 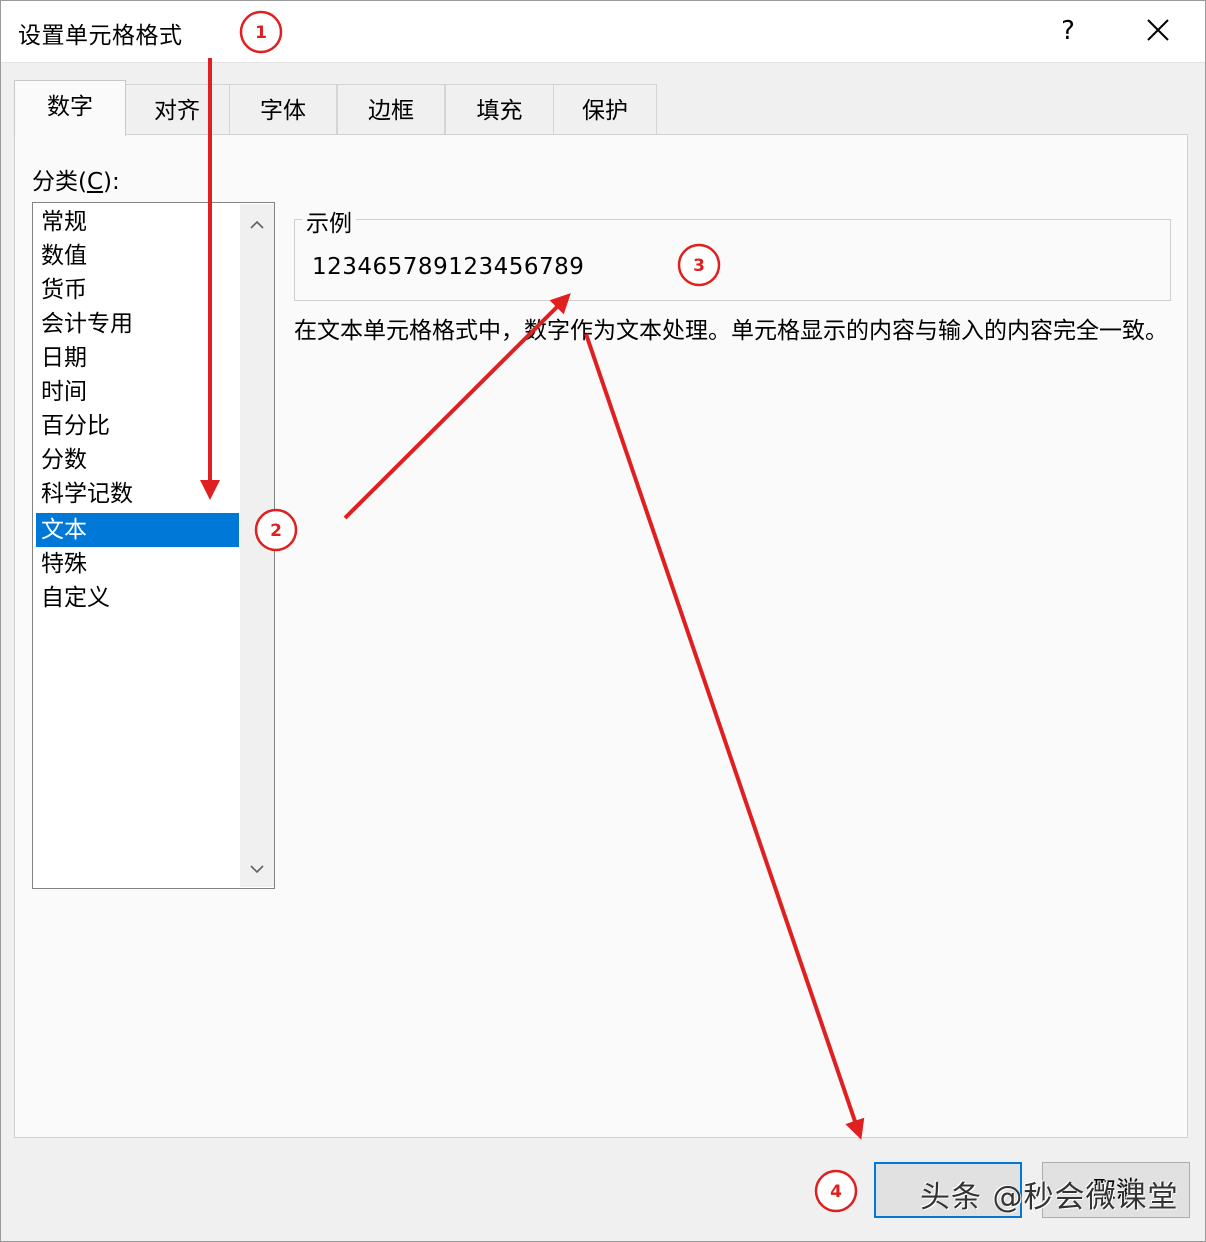 I want to click on dialog-title: 设置单元格格式, so click(x=100, y=36).